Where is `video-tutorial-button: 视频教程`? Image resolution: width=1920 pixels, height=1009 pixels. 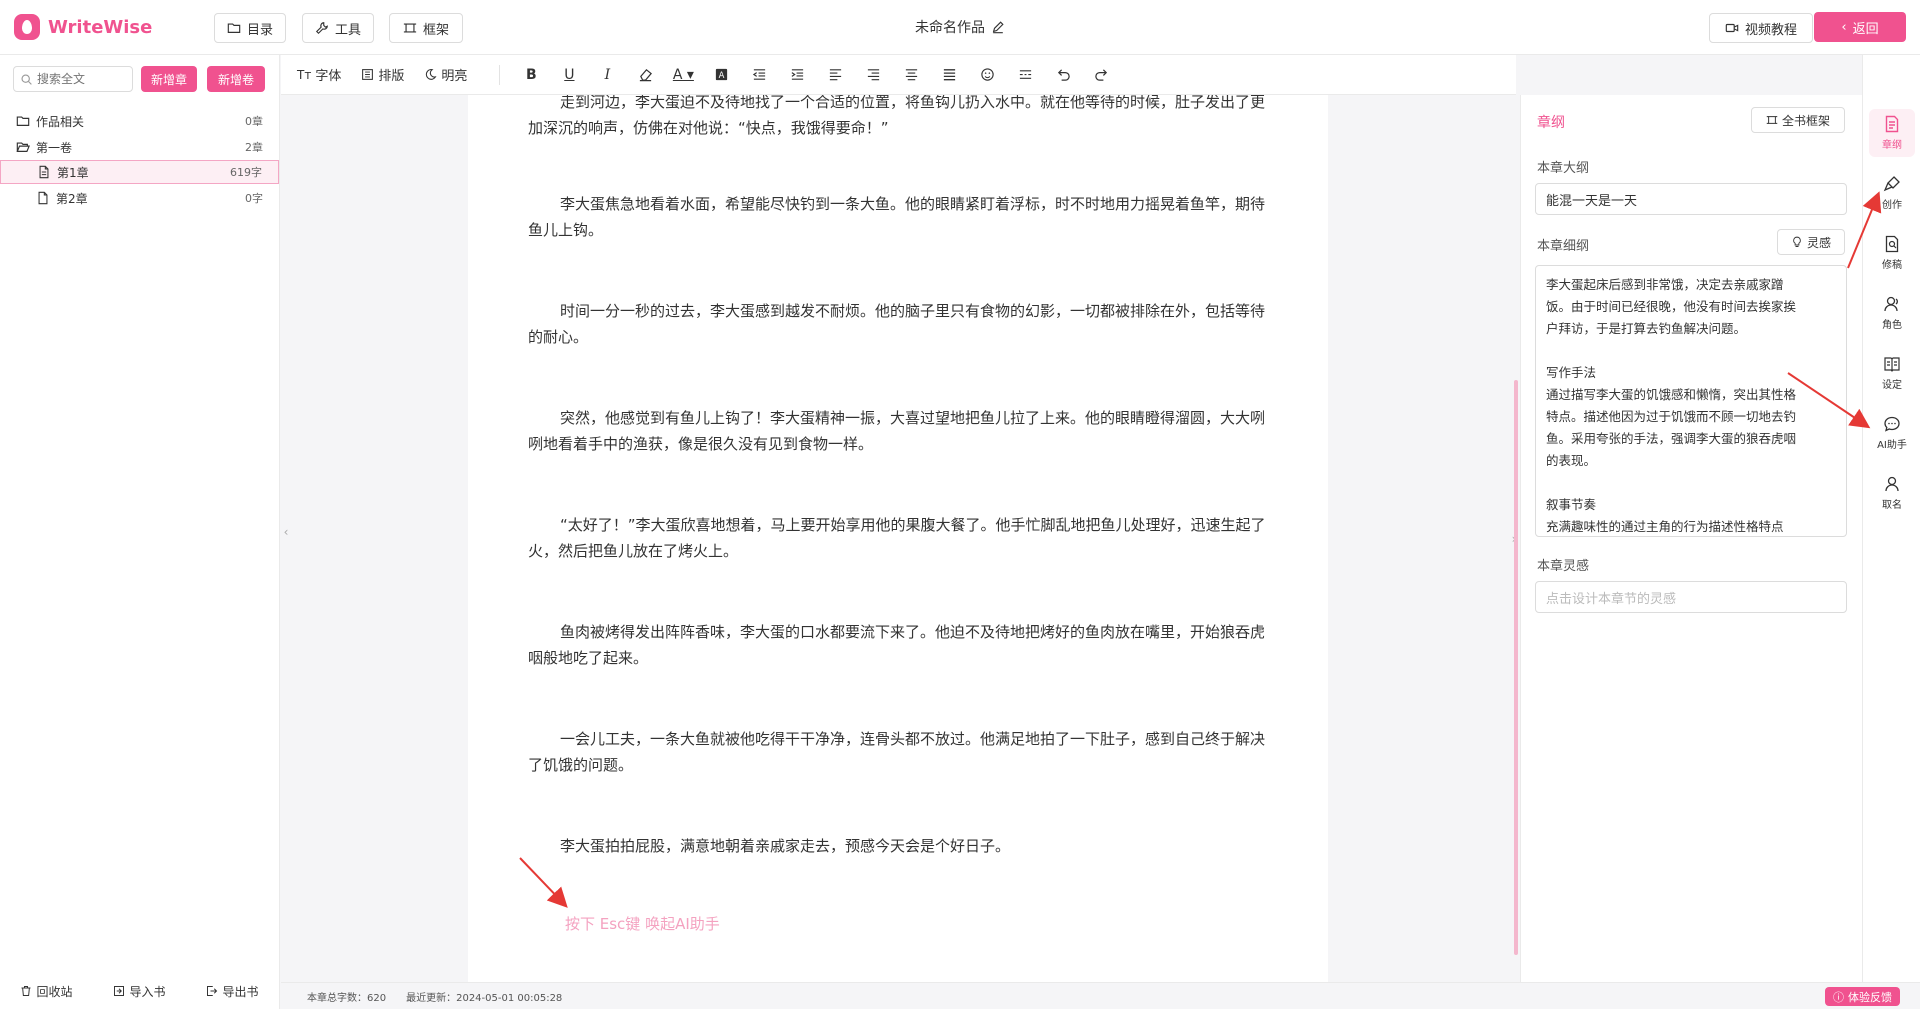
video-tutorial-button: 视频教程 is located at coordinates (1761, 28).